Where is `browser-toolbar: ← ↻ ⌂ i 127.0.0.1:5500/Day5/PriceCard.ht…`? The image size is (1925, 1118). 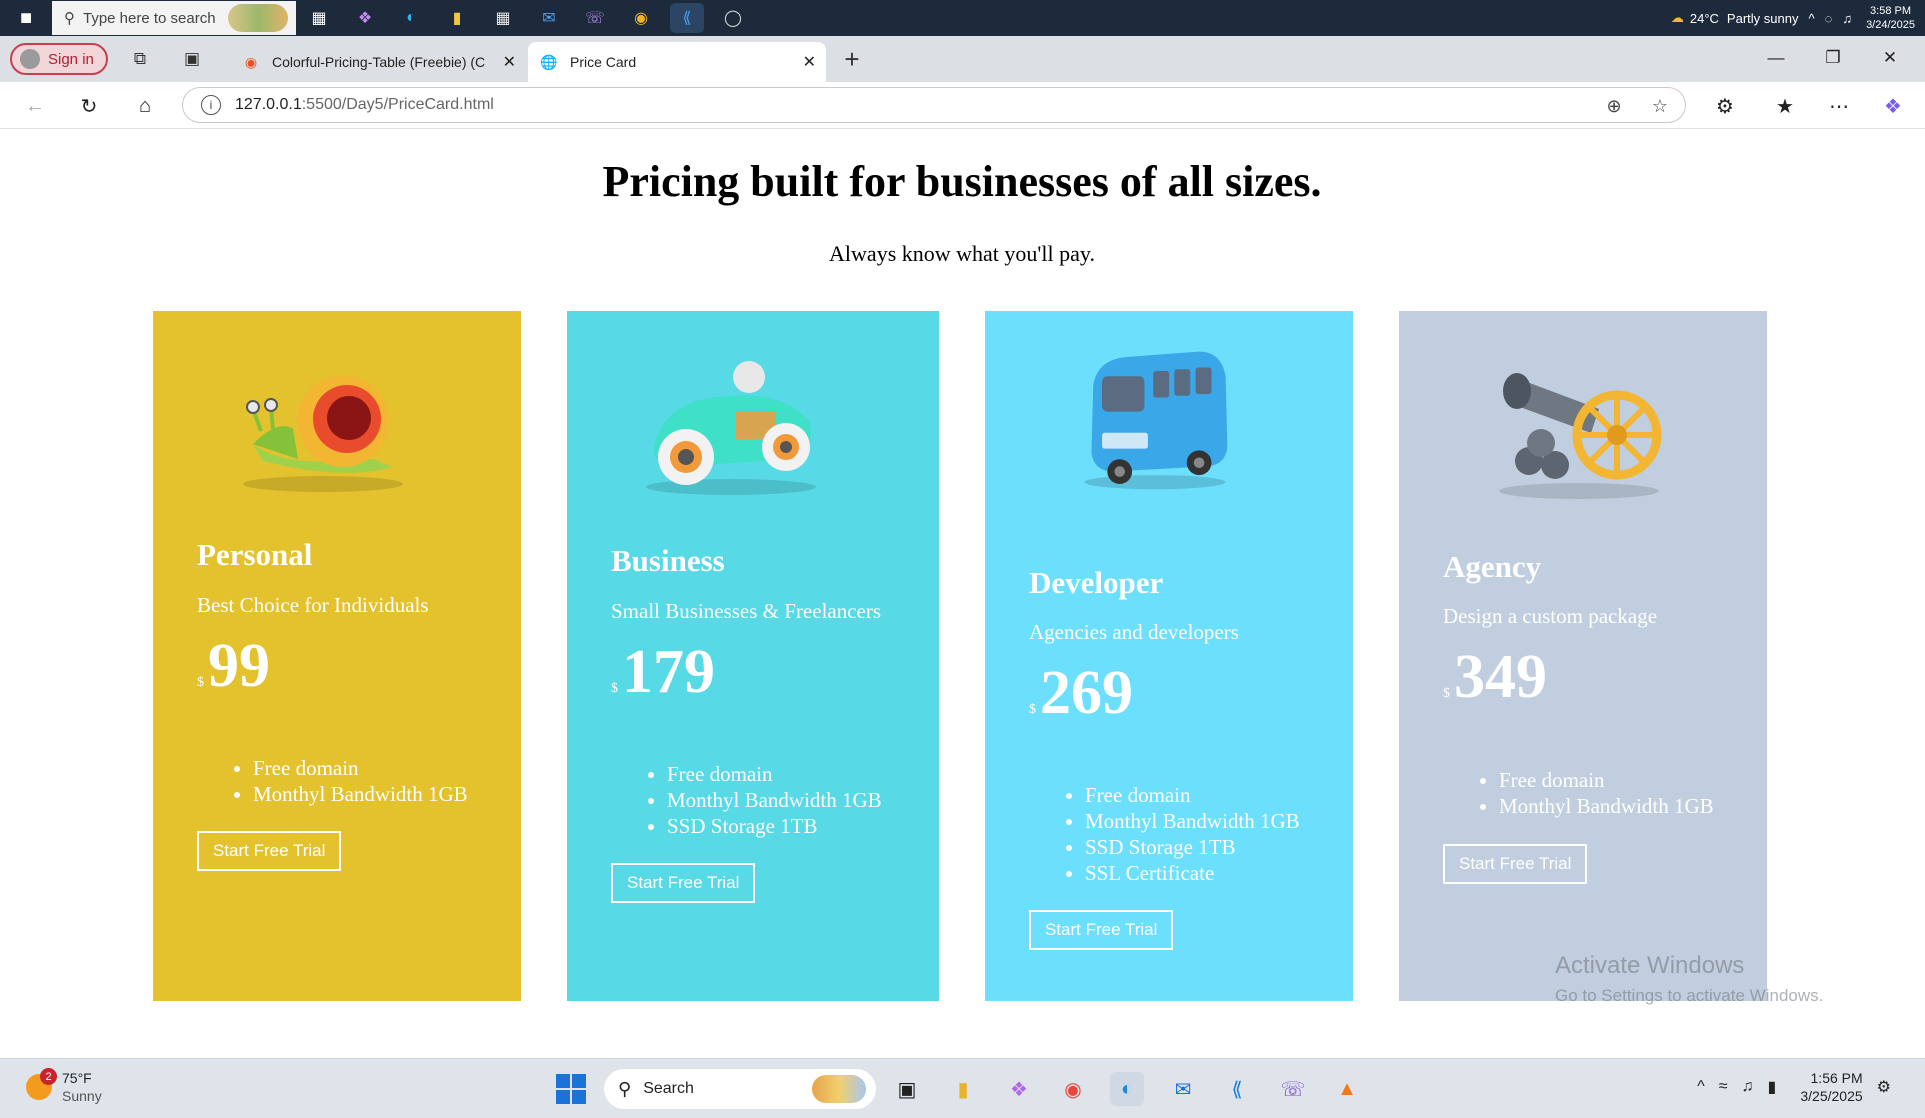
browser-toolbar: ← ↻ ⌂ i 127.0.0.1:5500/Day5/PriceCard.ht… is located at coordinates (962, 105).